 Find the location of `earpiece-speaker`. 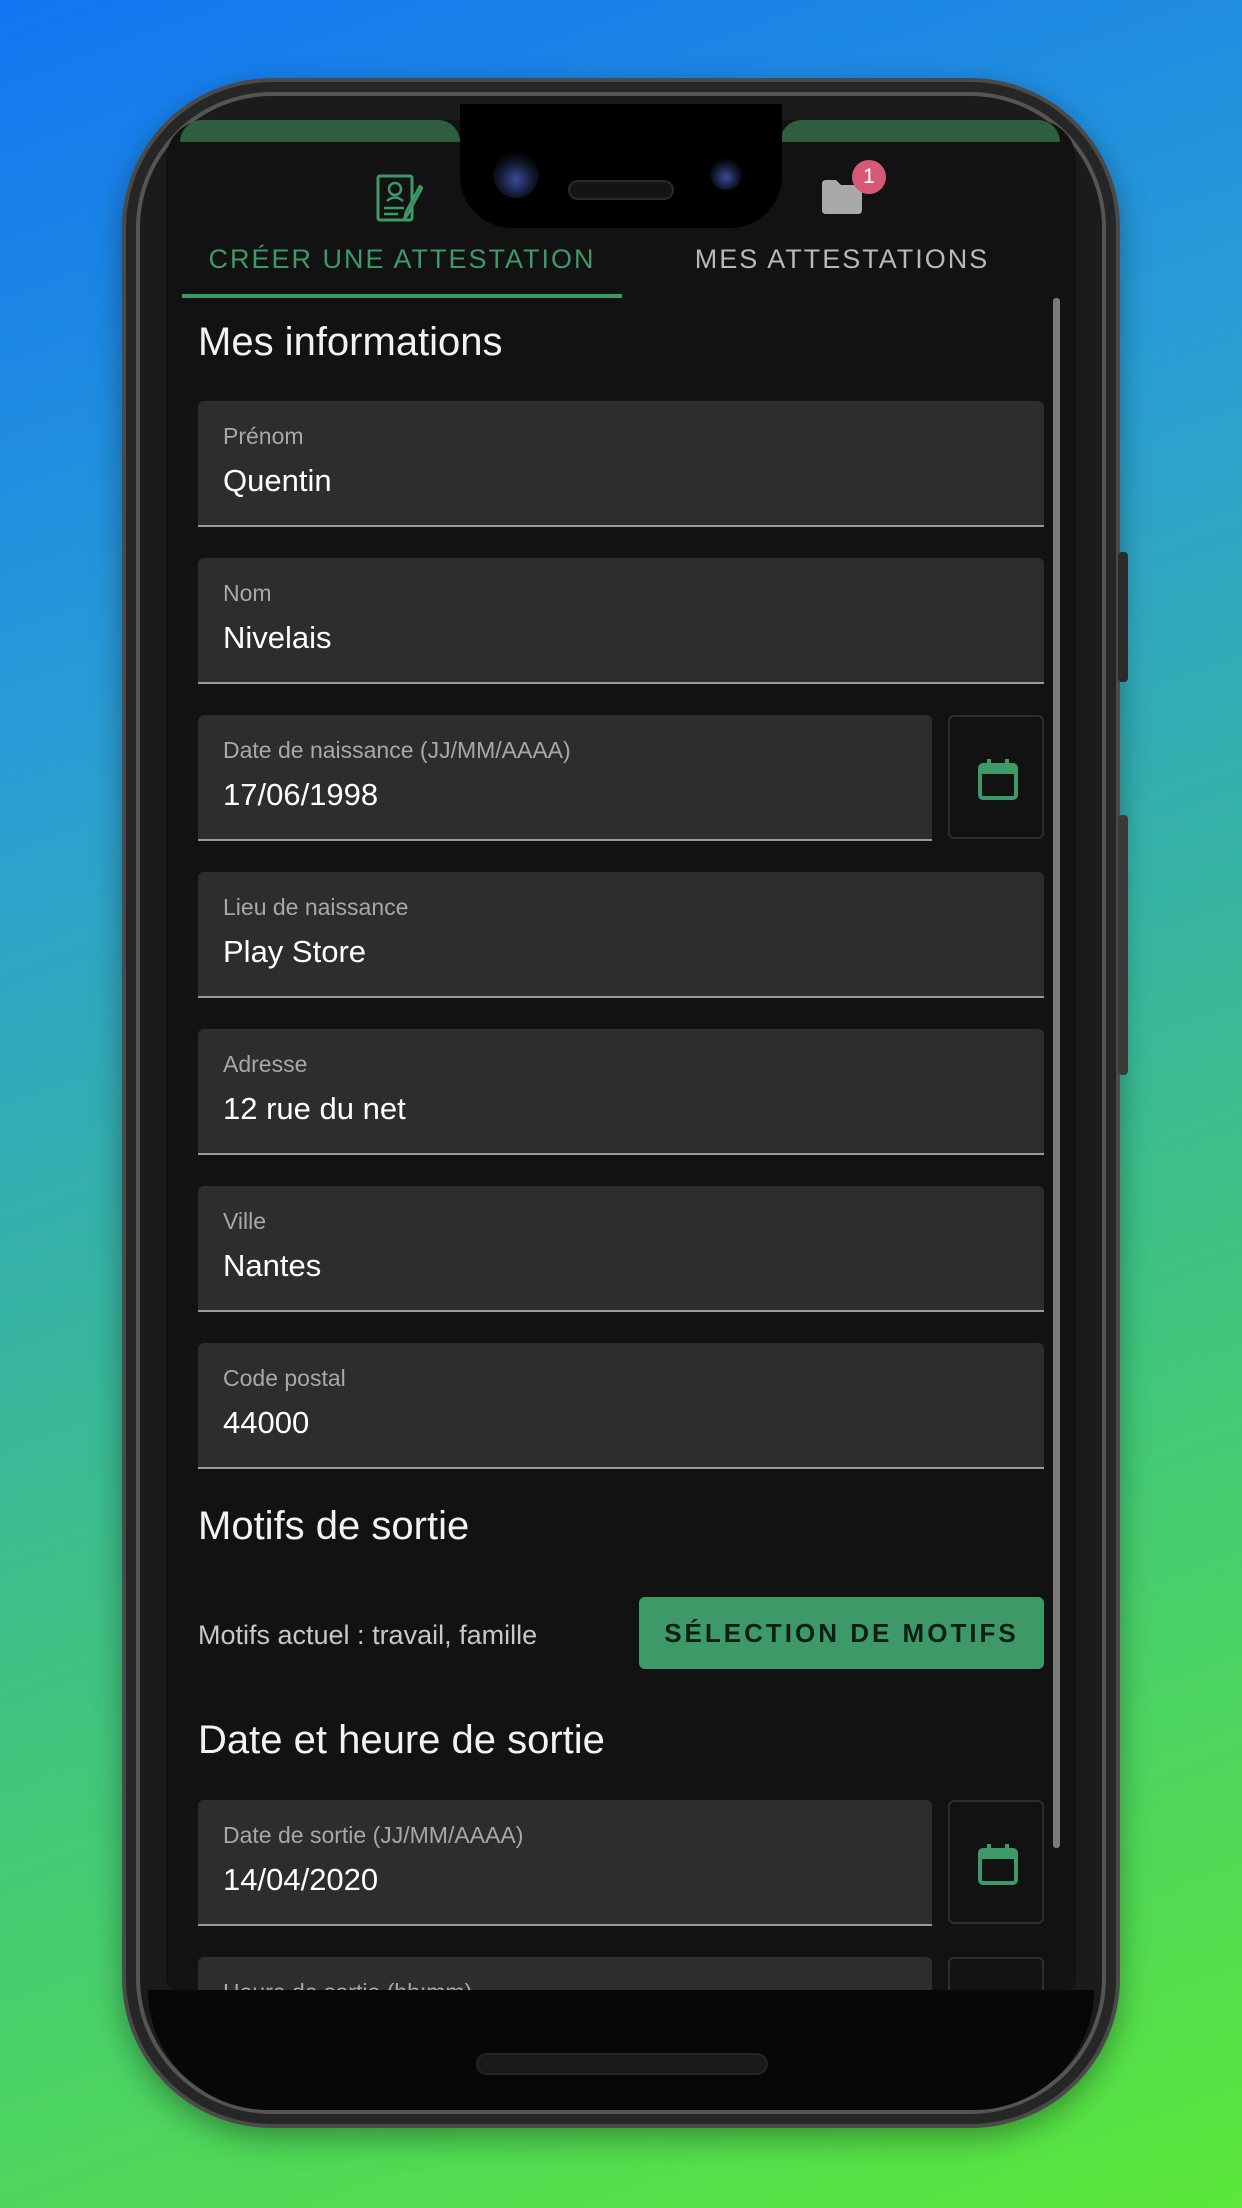

earpiece-speaker is located at coordinates (621, 190).